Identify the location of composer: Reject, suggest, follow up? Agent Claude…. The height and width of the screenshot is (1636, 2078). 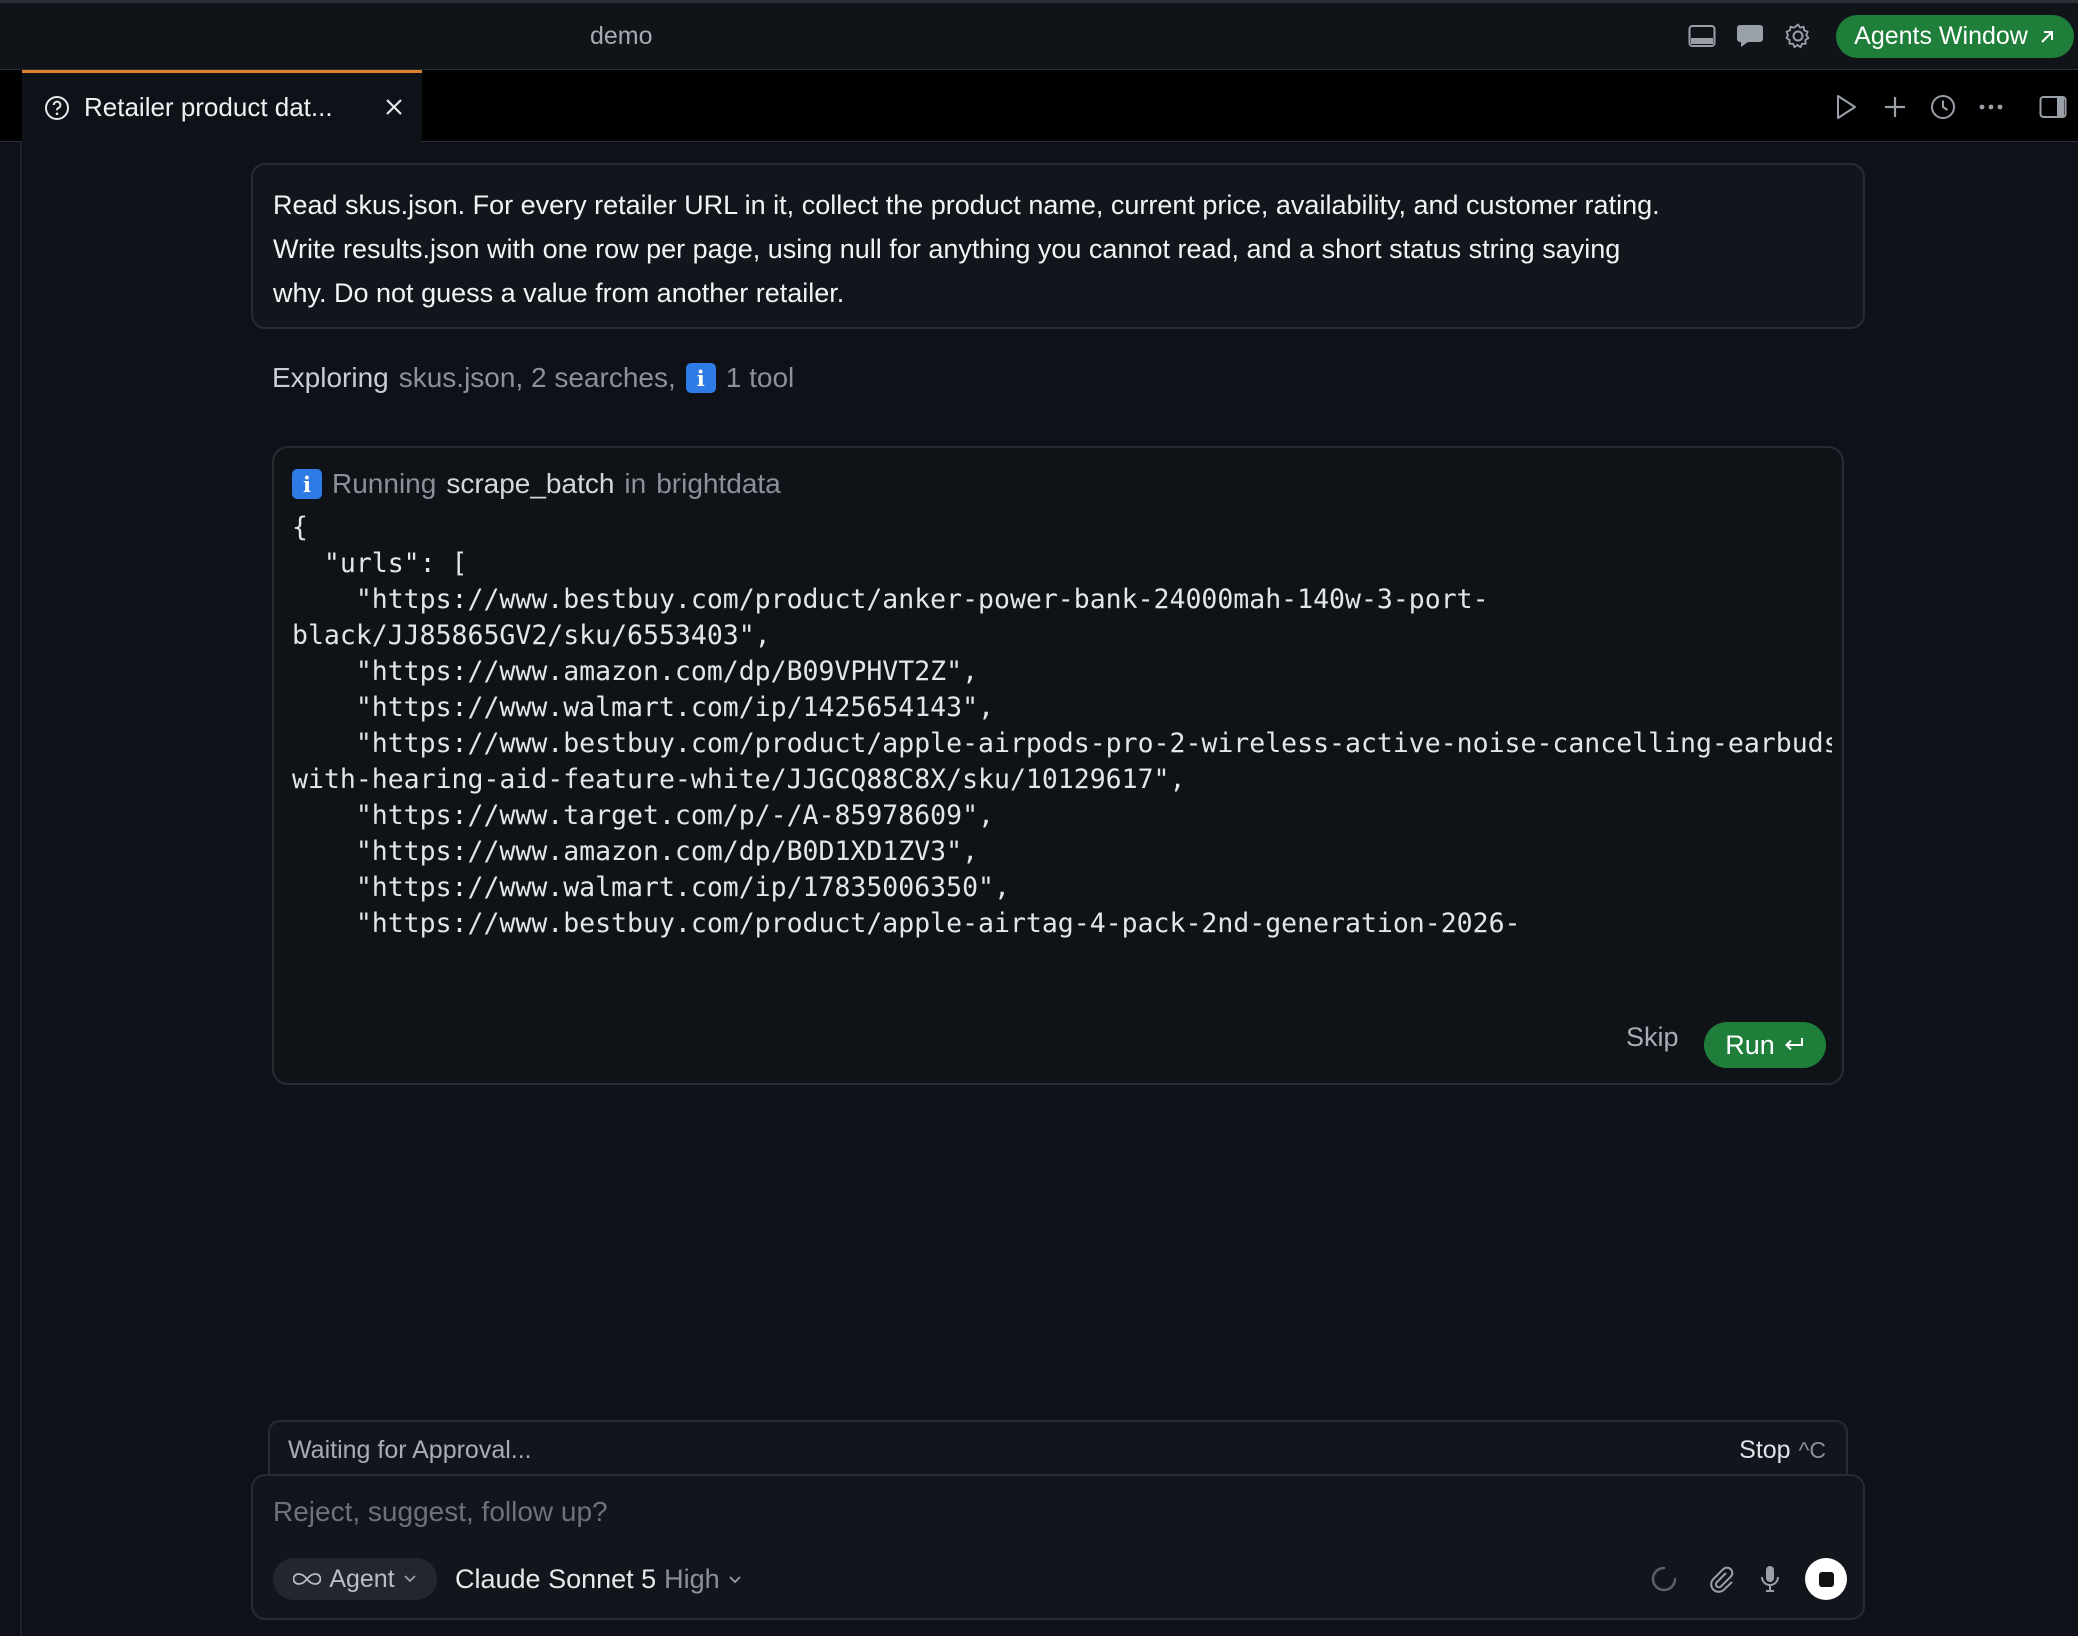
(1058, 1547).